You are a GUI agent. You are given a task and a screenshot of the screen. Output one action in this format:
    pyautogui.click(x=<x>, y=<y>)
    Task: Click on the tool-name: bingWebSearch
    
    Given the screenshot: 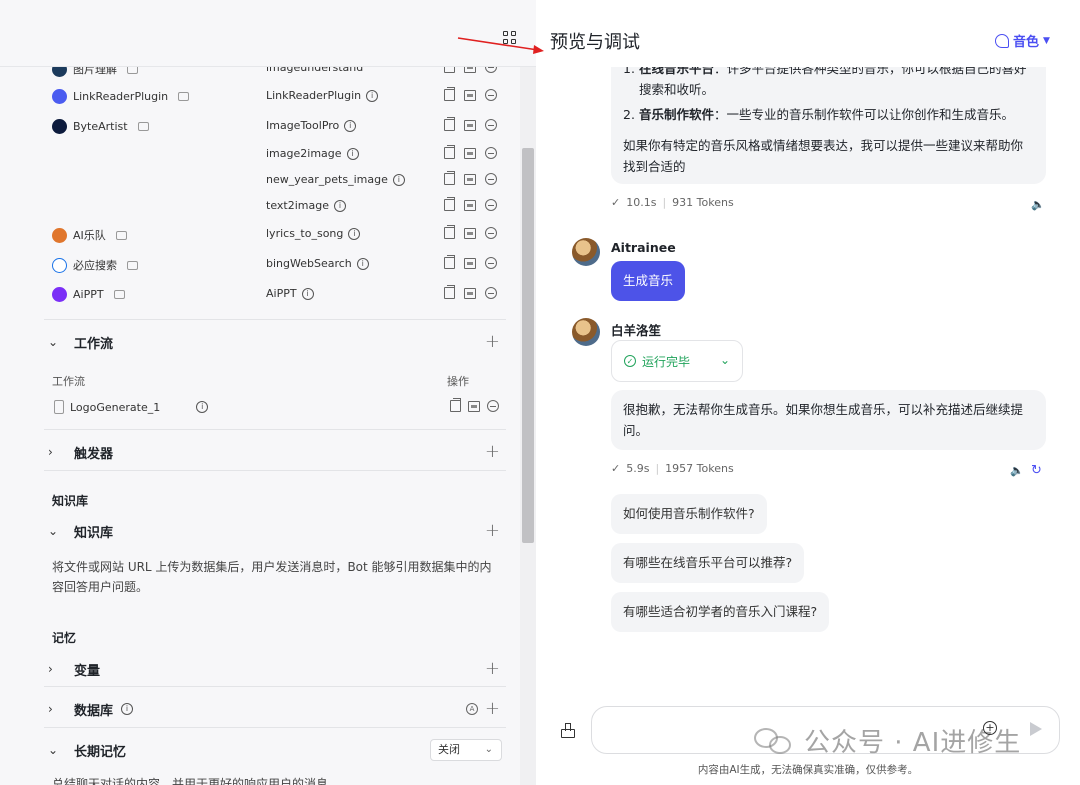 What is the action you would take?
    pyautogui.click(x=309, y=263)
    